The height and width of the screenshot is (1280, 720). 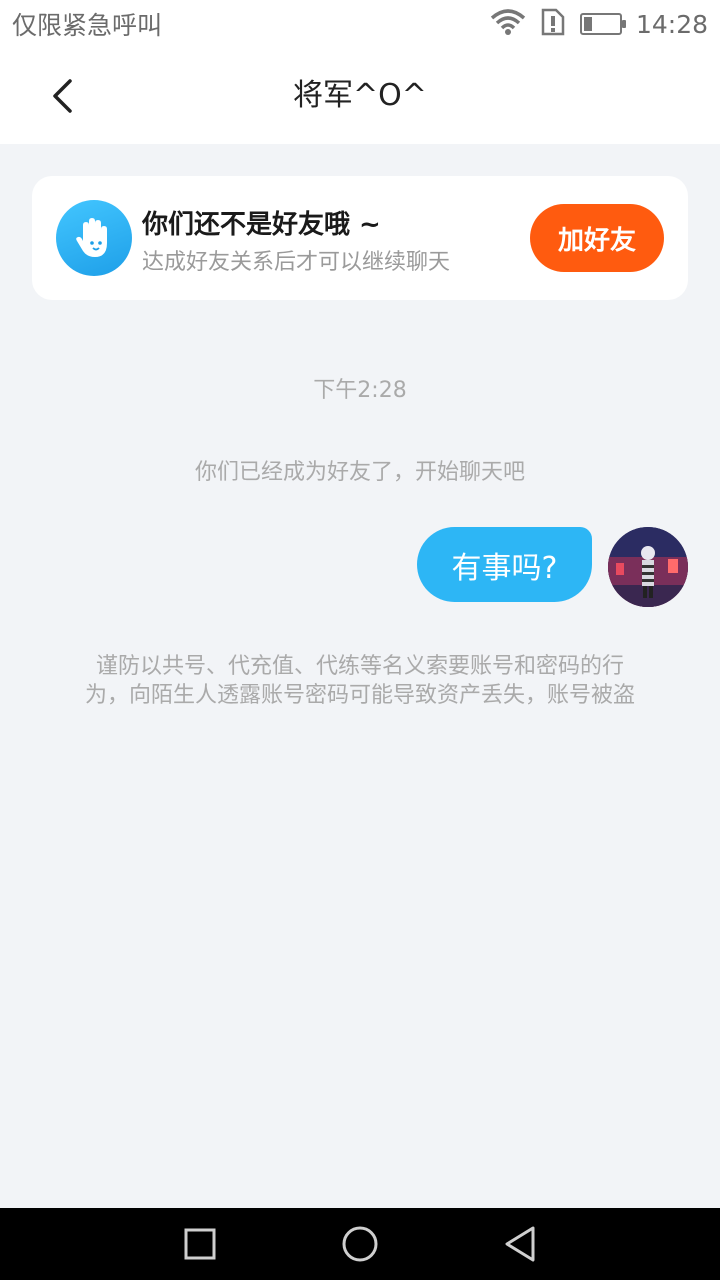 What do you see at coordinates (597, 238) in the screenshot?
I see `add-friend-button: 加好友` at bounding box center [597, 238].